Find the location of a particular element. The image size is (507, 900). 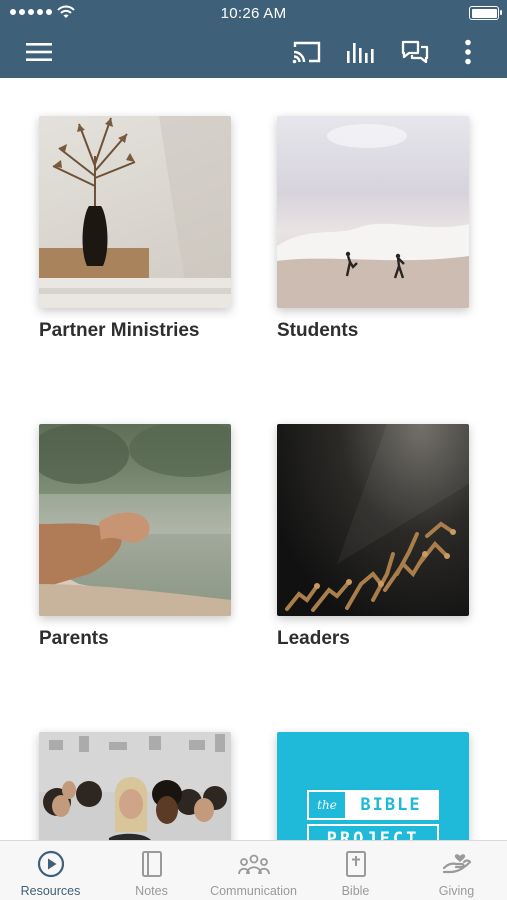

header: 10:26 AM is located at coordinates (253, 39).